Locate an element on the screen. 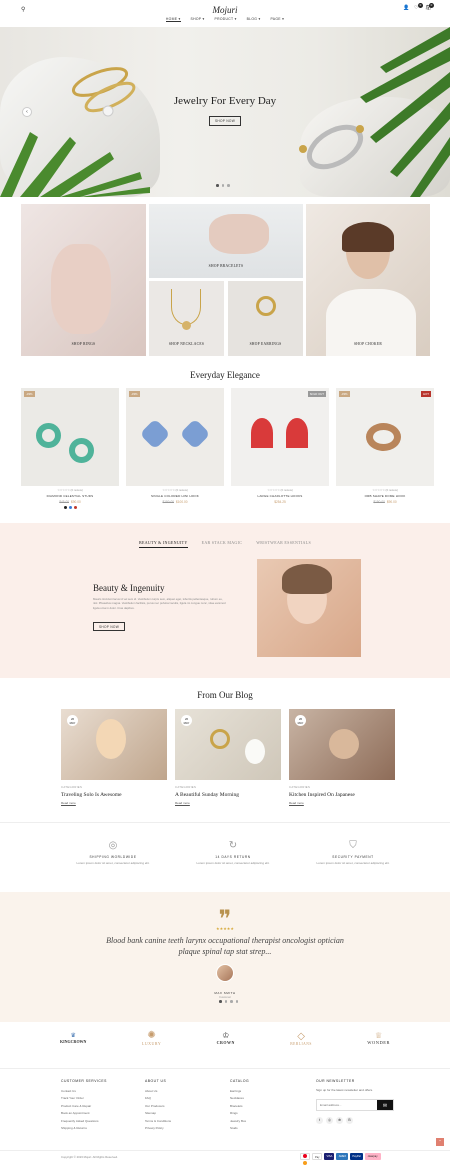  brand-berlians: ◇ BERLIANS is located at coordinates (301, 1038).